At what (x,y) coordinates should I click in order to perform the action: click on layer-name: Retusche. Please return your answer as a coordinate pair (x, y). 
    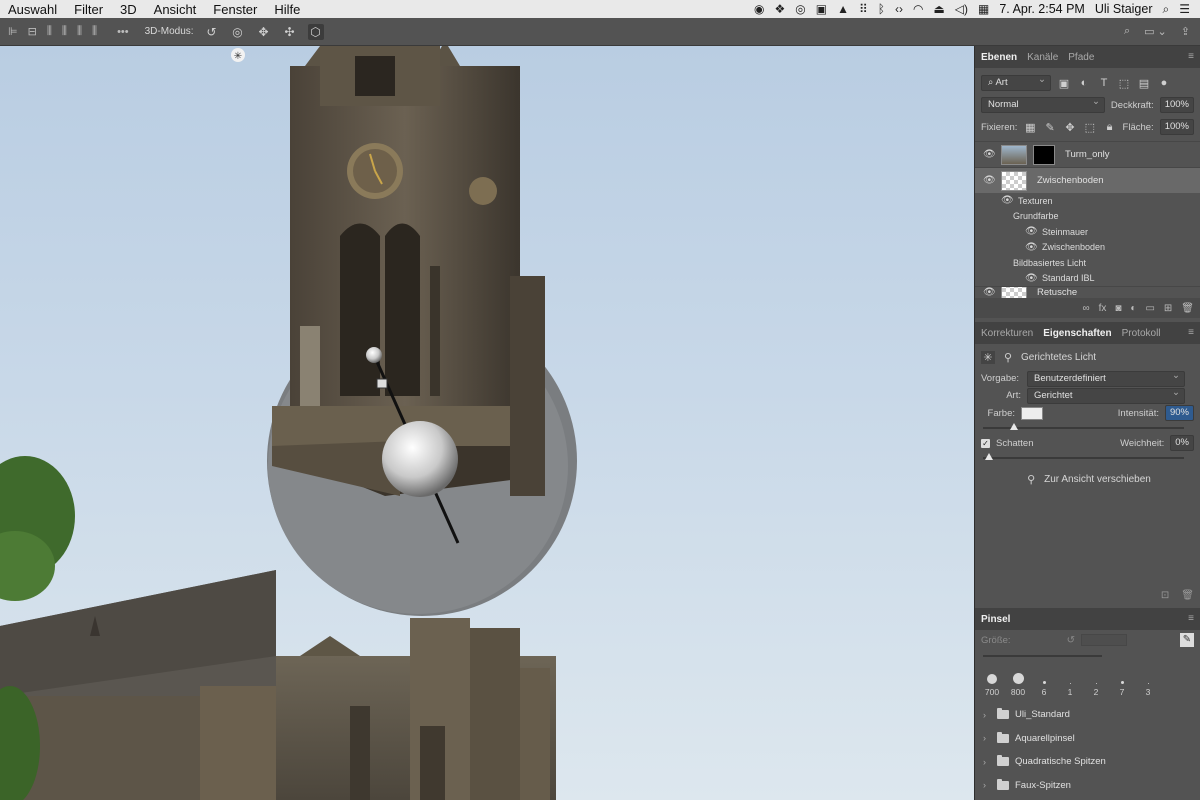
    Looking at the image, I should click on (1057, 292).